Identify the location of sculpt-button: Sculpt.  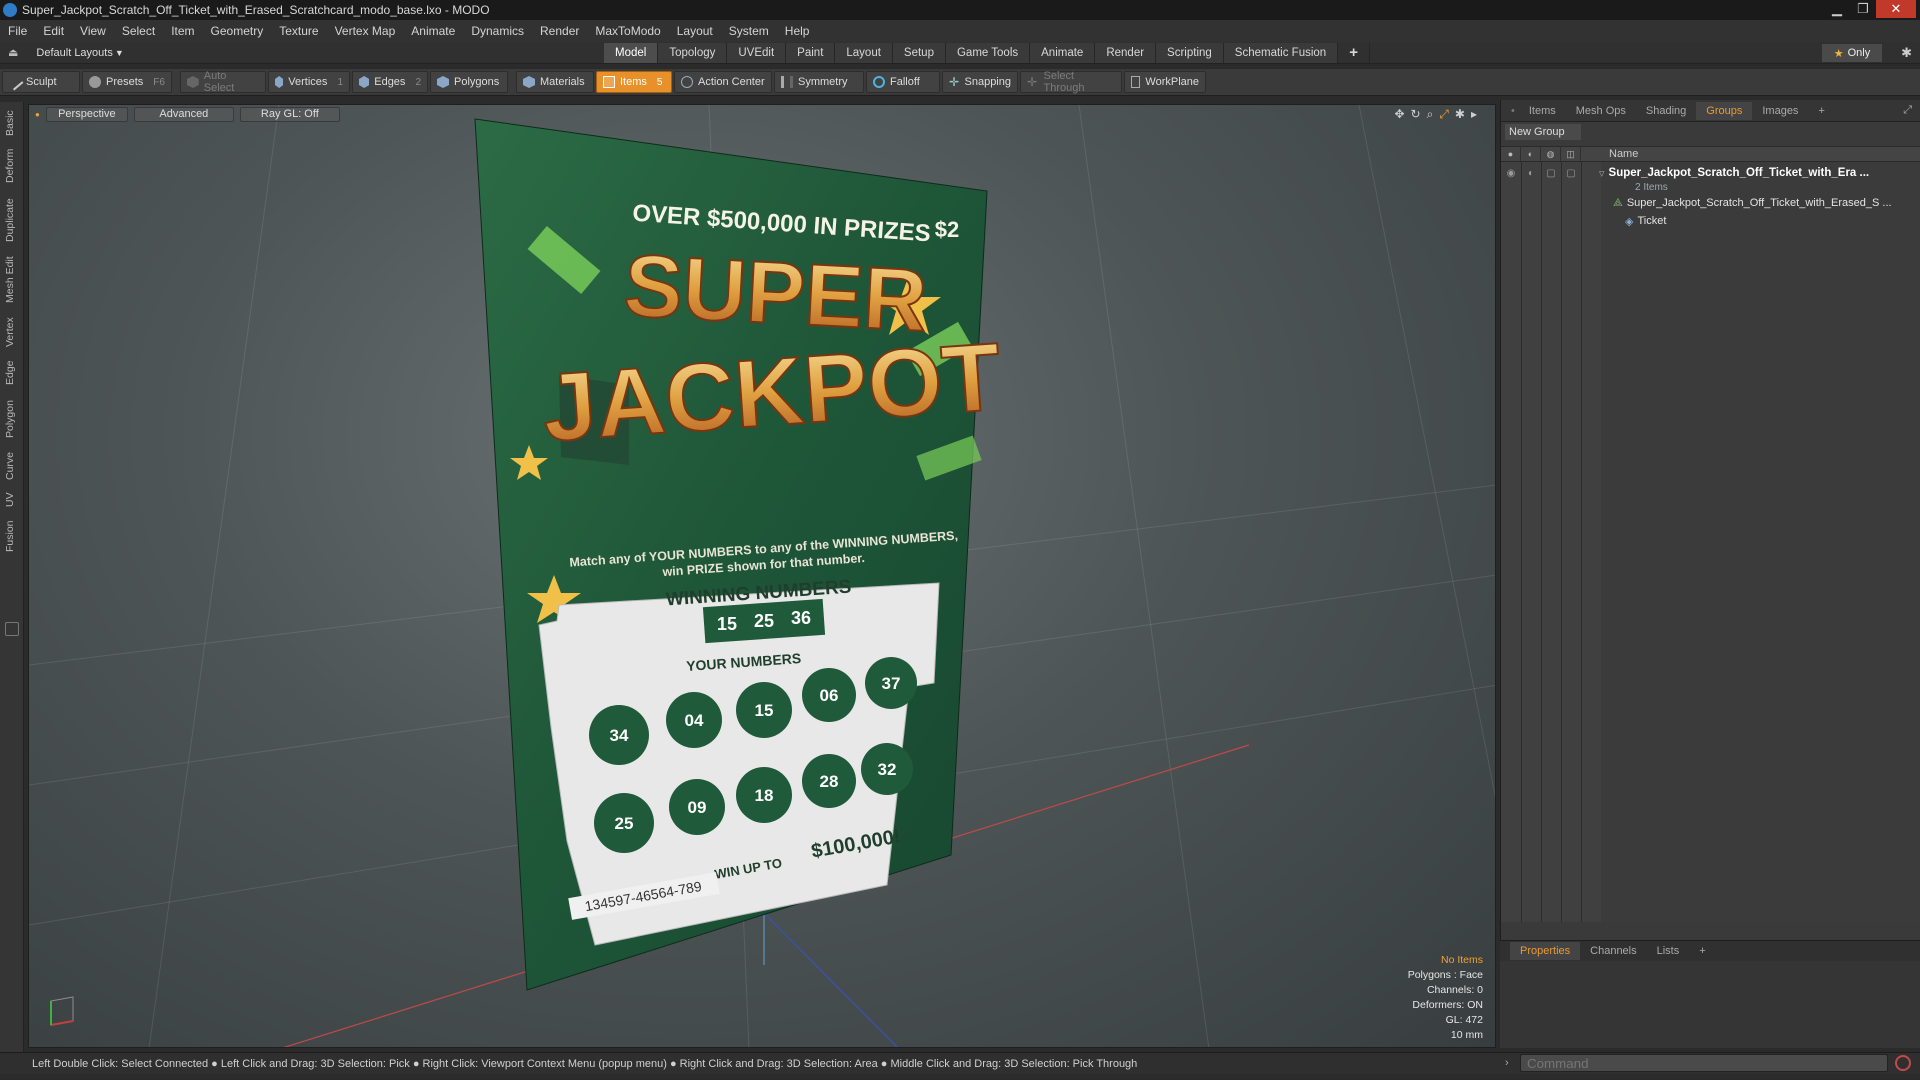
(41, 82).